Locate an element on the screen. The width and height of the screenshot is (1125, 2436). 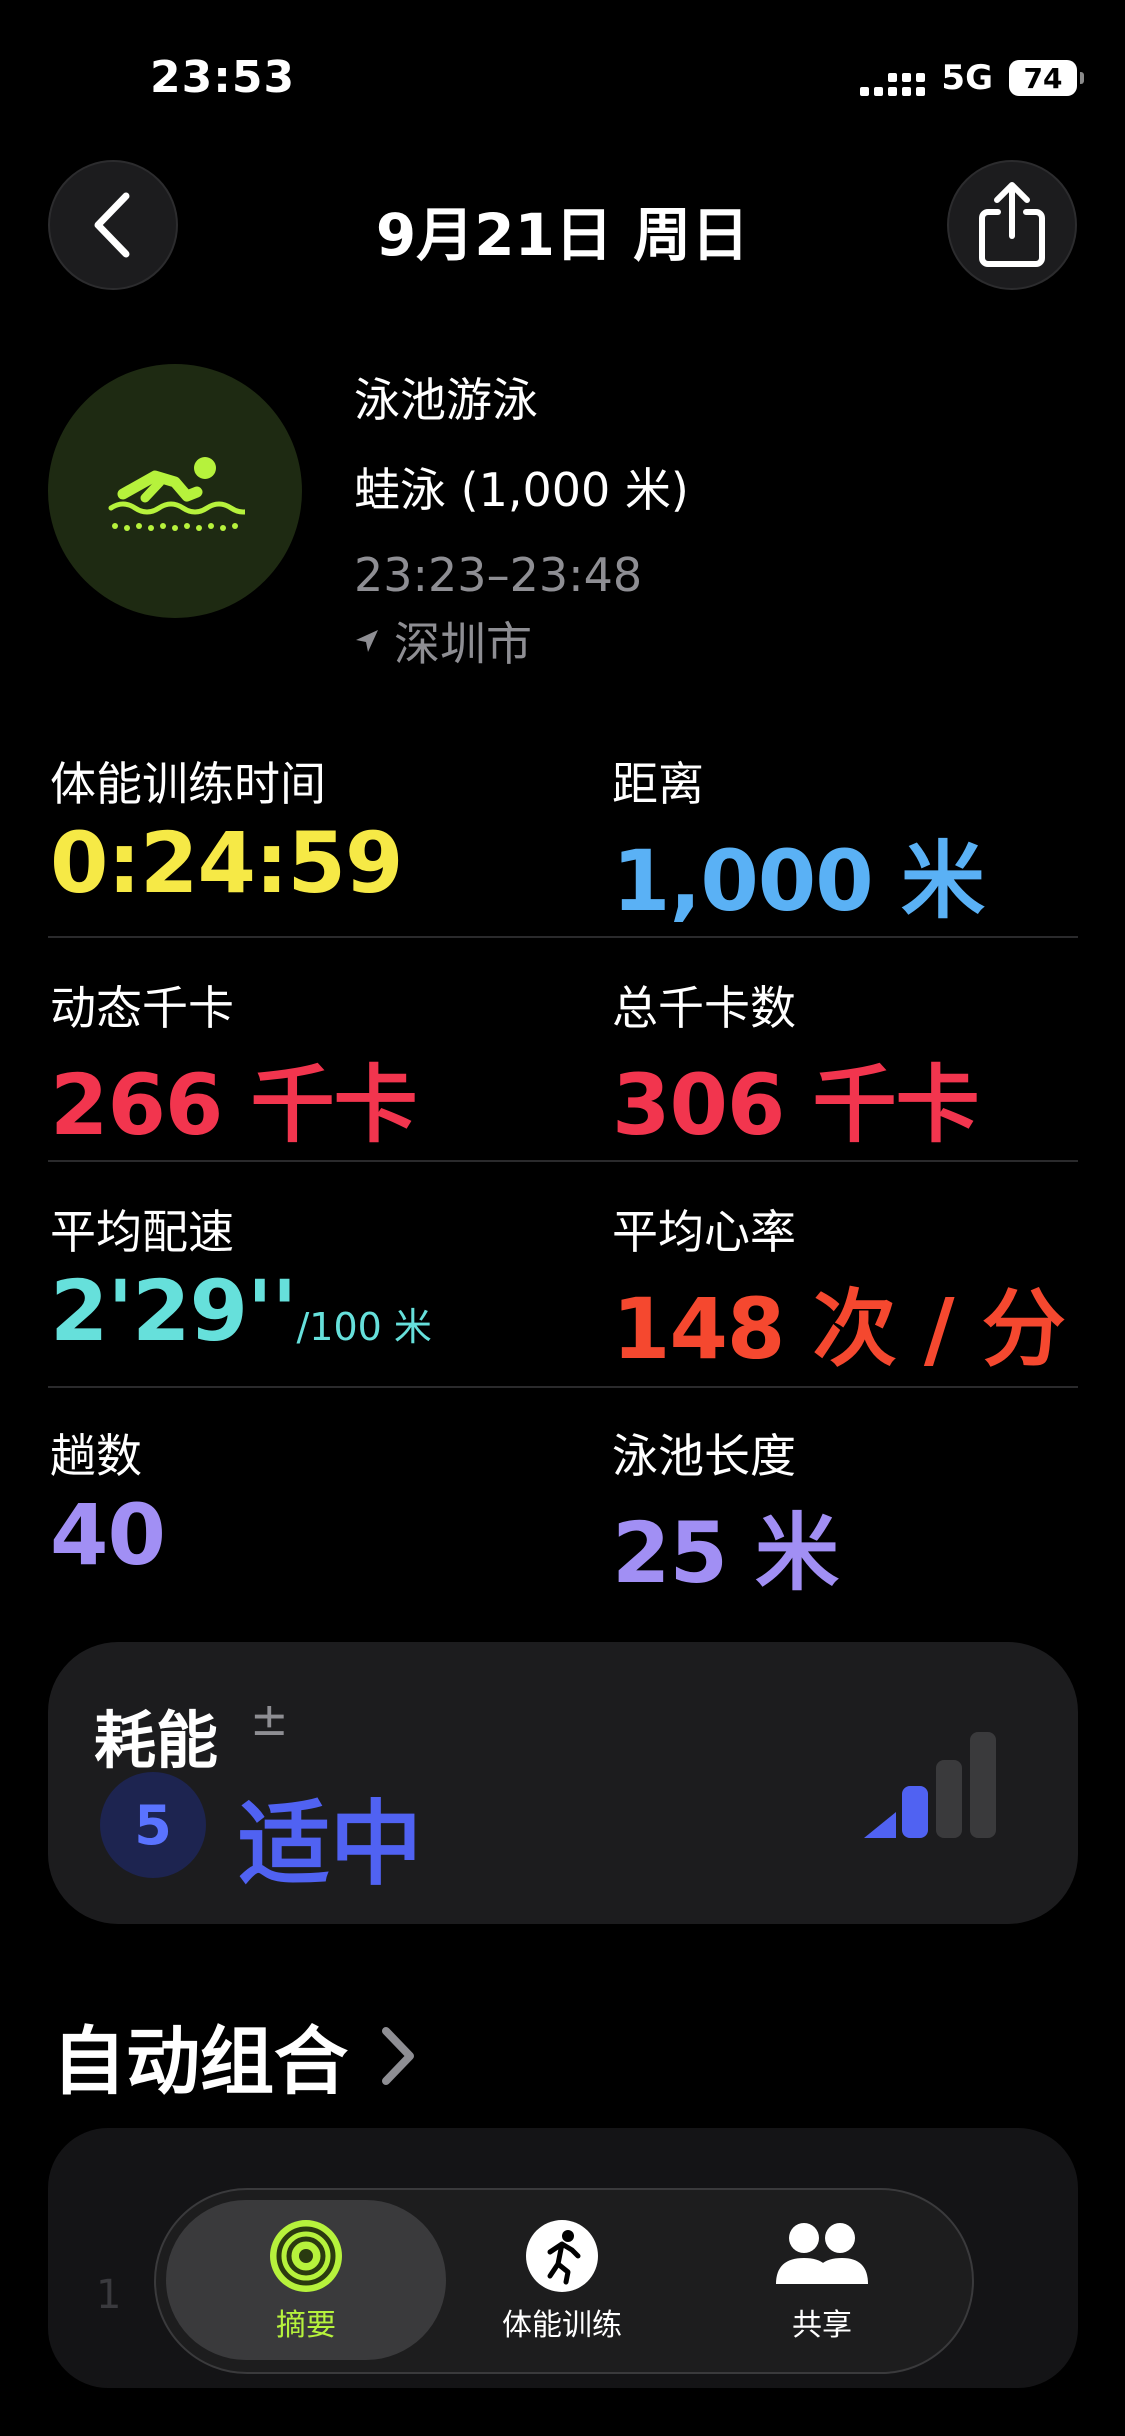
tab-workouts: 体能训练 is located at coordinates (562, 2281).